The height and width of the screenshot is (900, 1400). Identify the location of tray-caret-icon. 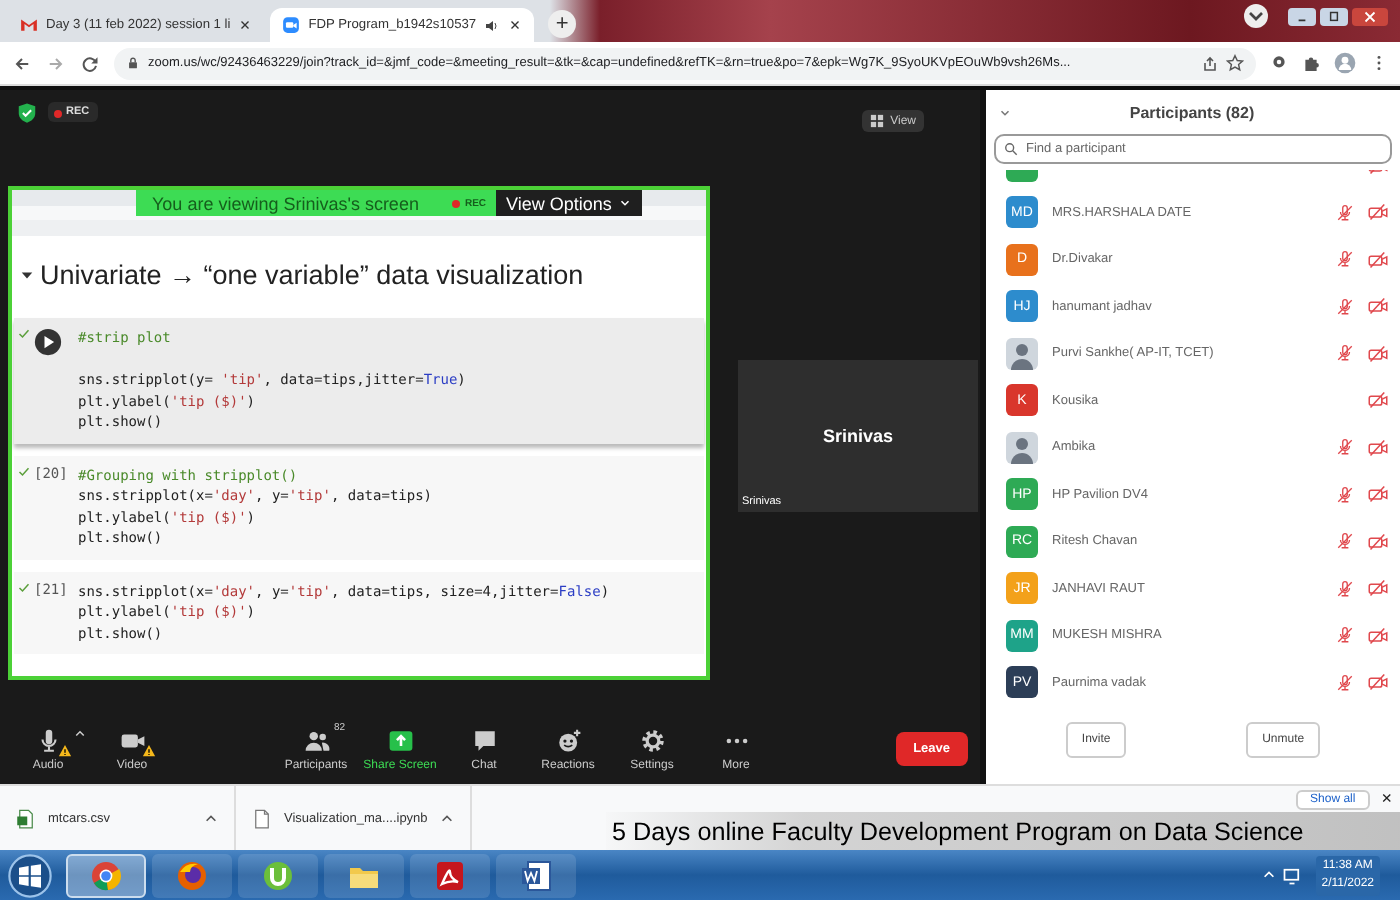
(1268, 875).